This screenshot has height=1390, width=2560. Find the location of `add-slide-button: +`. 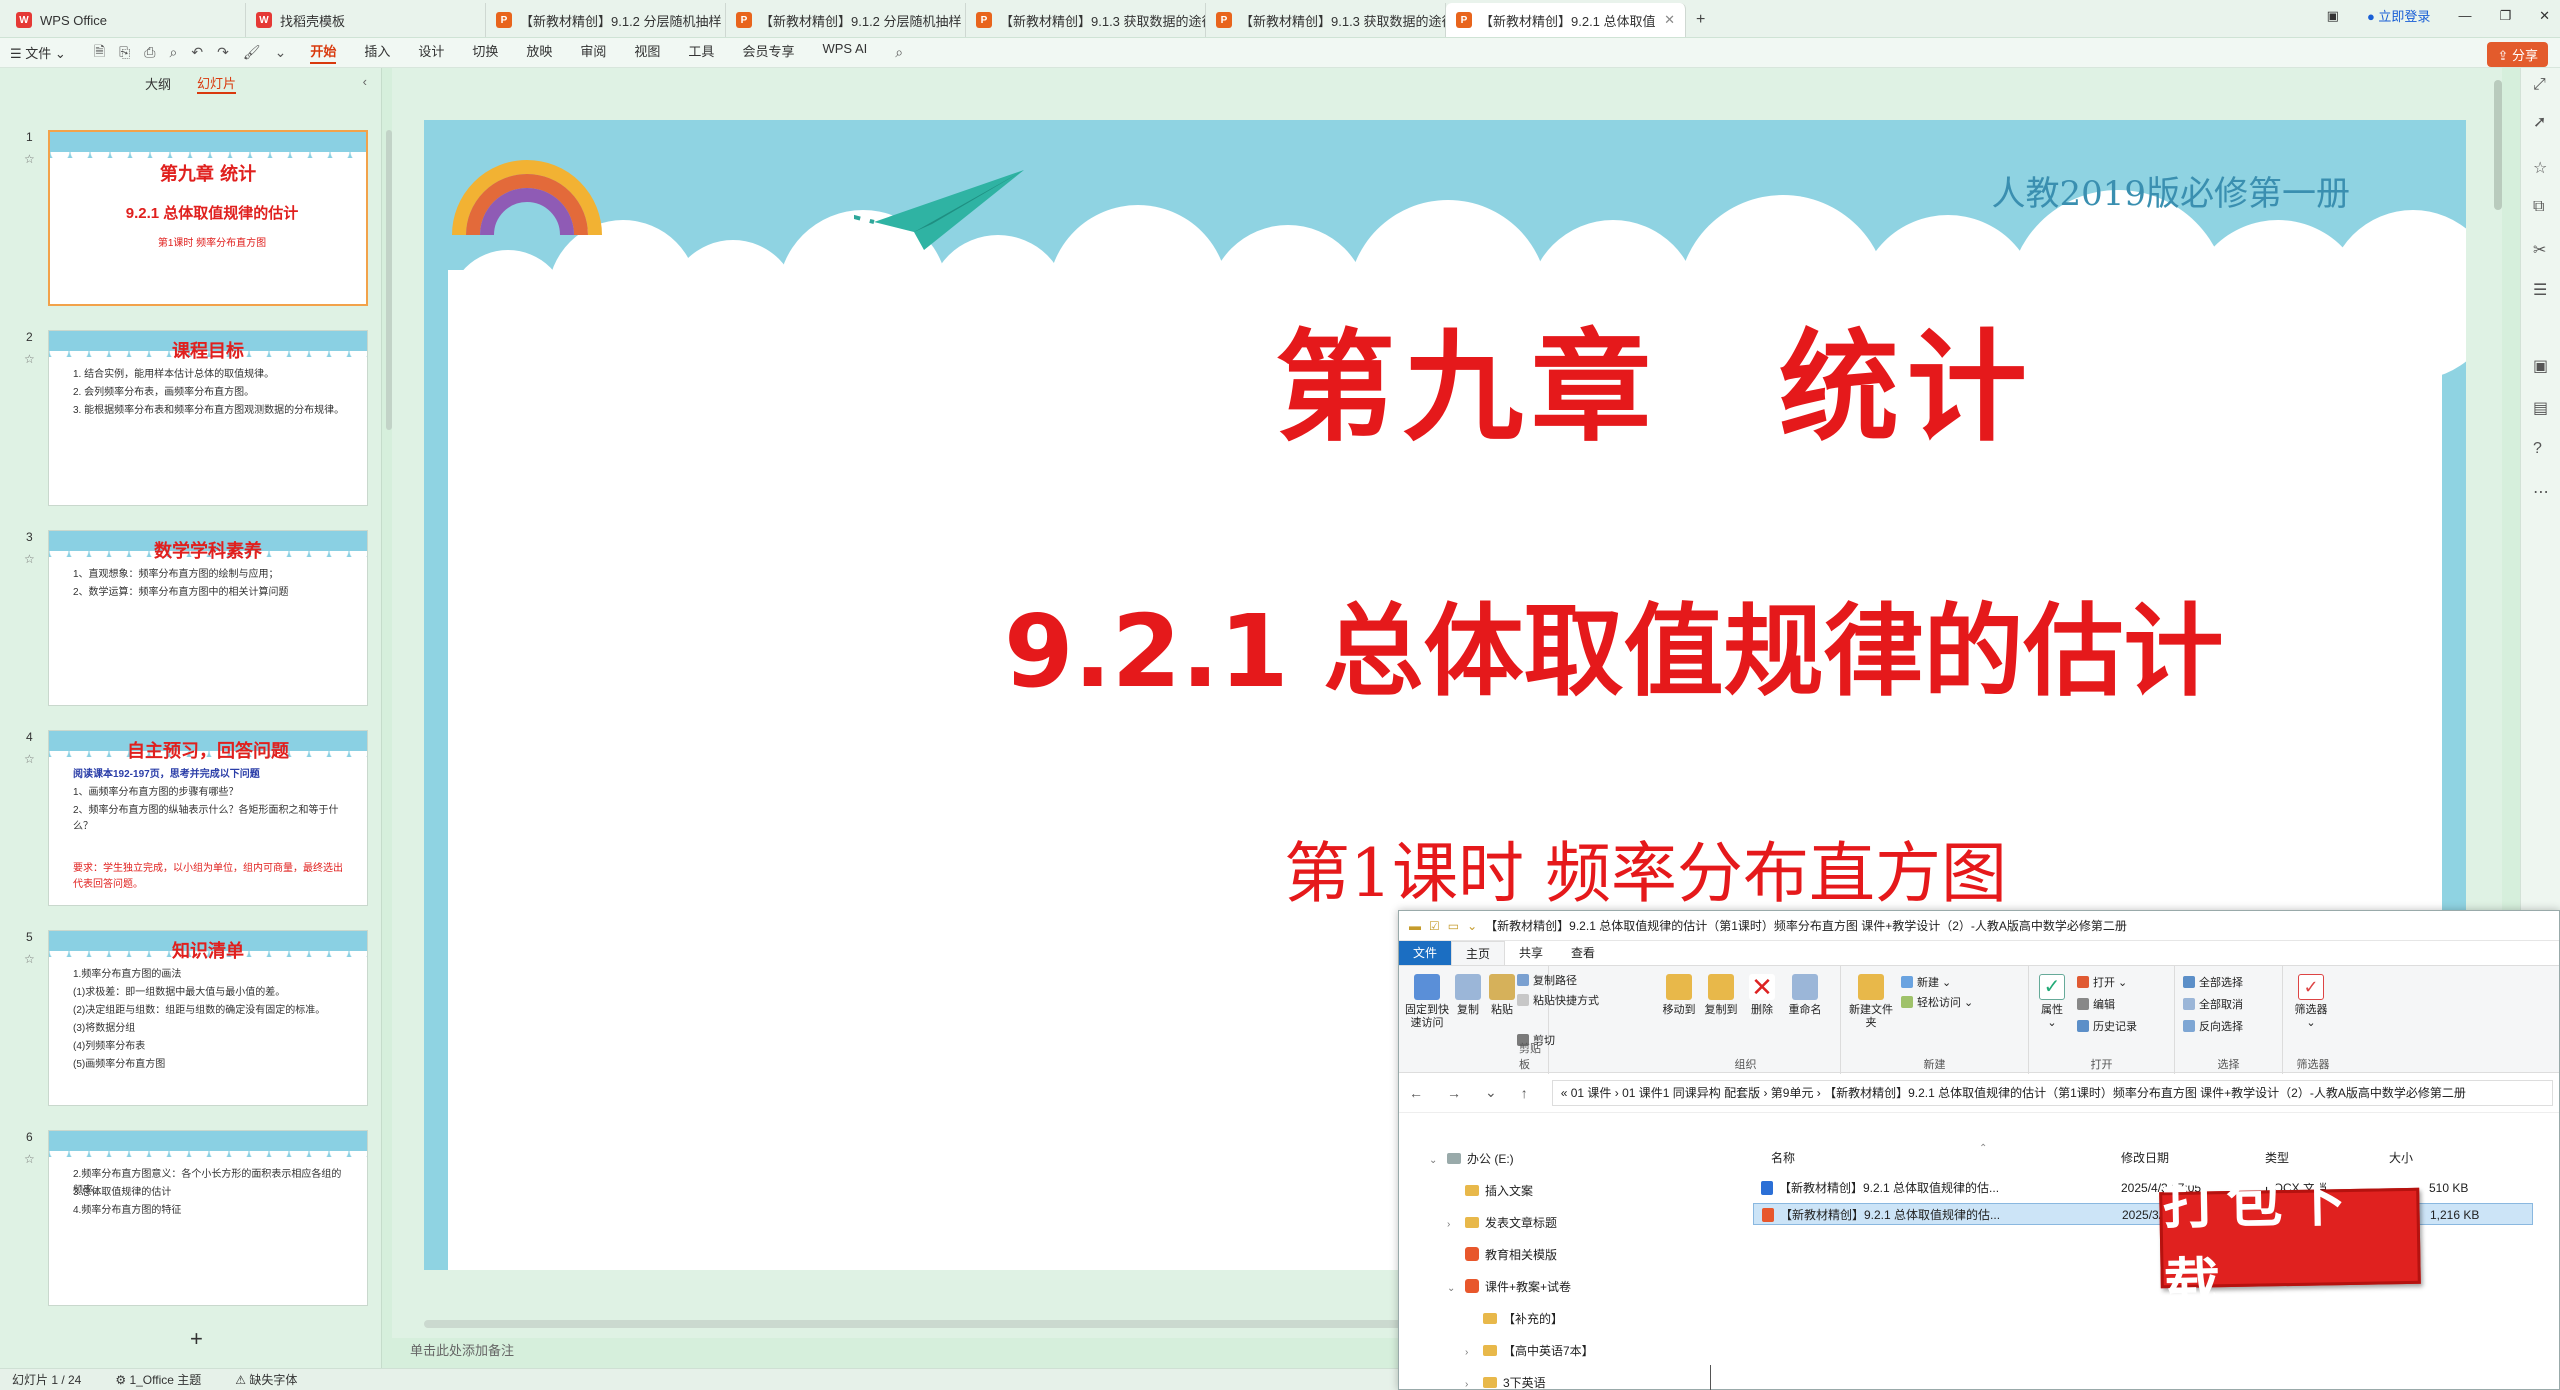

add-slide-button: + is located at coordinates (196, 1339).